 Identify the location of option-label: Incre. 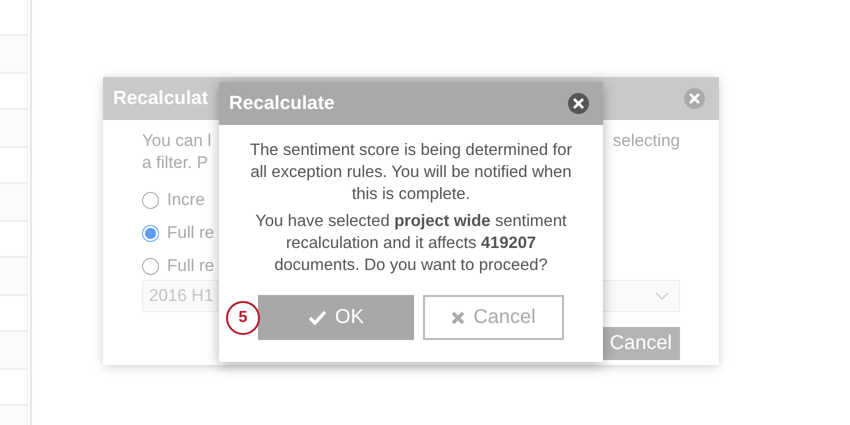
(186, 200).